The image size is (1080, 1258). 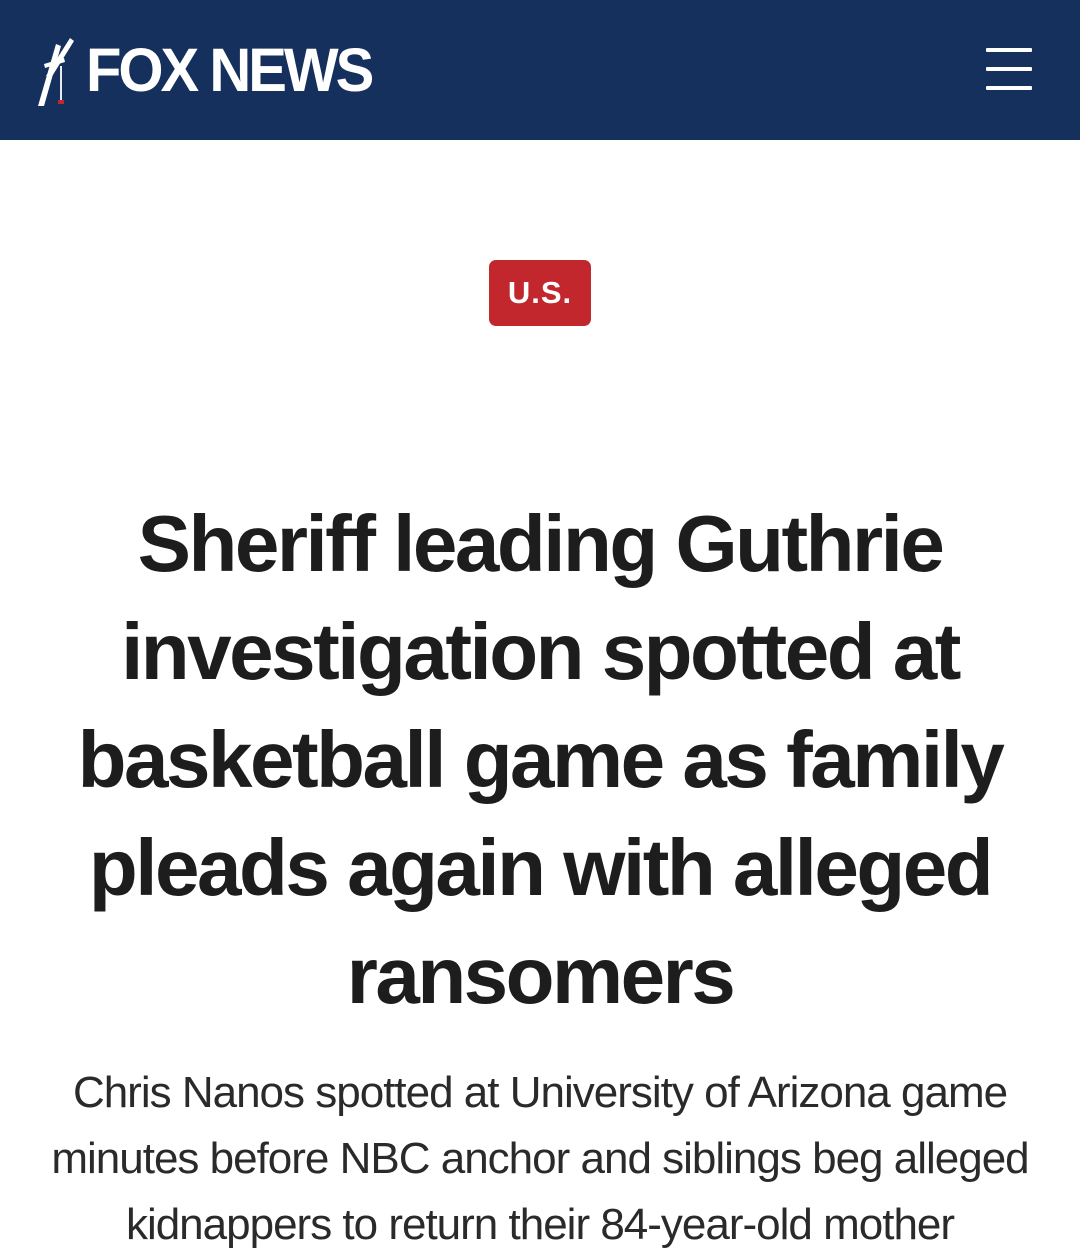 I want to click on brand-wordmark: FOX NEWS, so click(x=230, y=70).